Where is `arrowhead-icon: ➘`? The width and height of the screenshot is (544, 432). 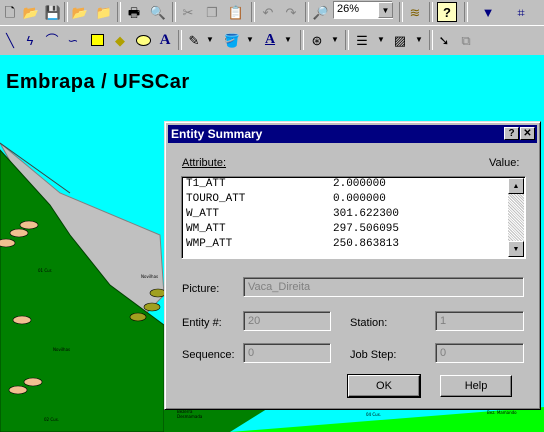
arrowhead-icon: ➘ is located at coordinates (444, 40).